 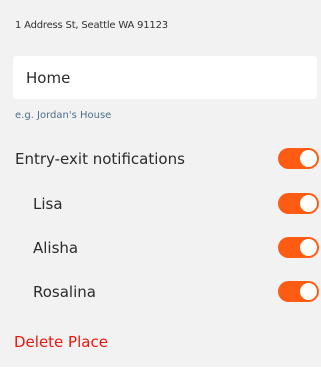 What do you see at coordinates (298, 158) in the screenshot?
I see `entry-exit-notifications-toggle` at bounding box center [298, 158].